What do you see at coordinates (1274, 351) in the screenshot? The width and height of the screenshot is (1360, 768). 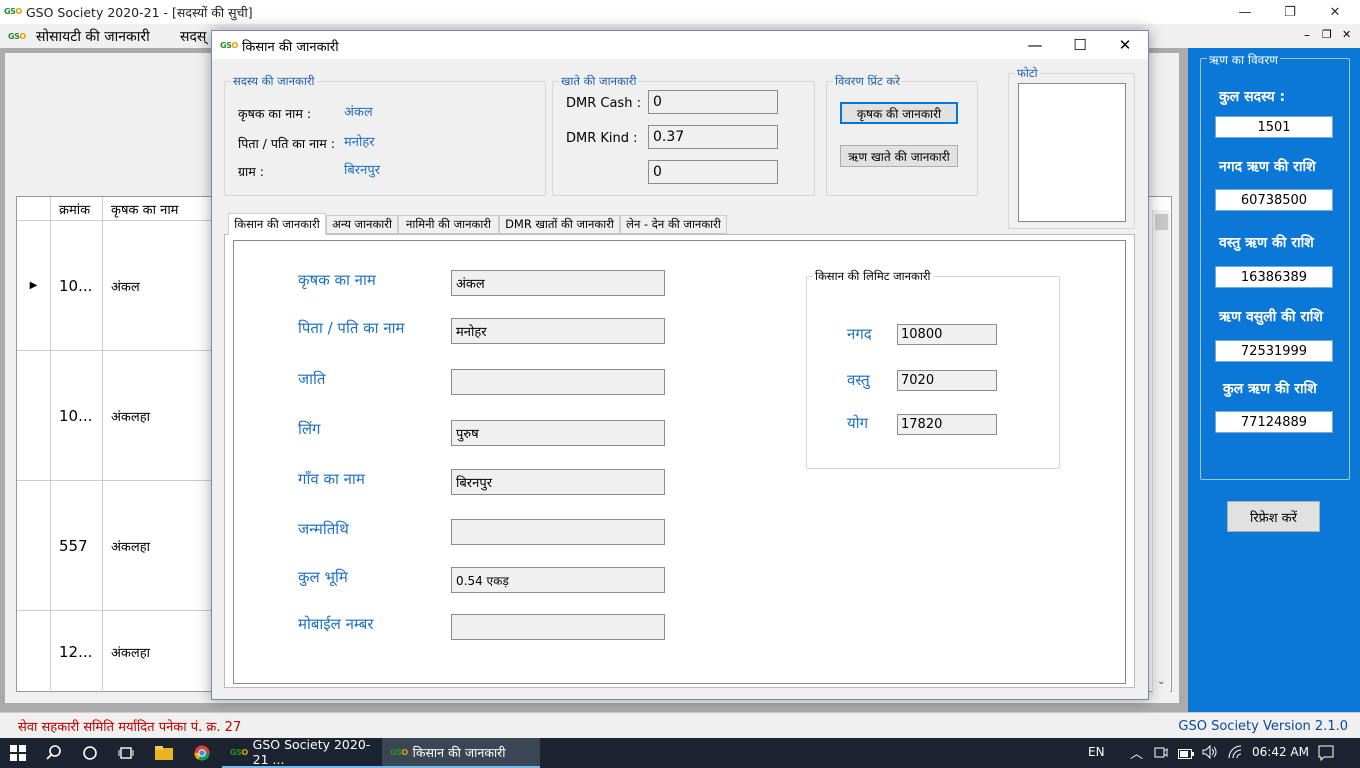 I see `recovery-value: 72531999` at bounding box center [1274, 351].